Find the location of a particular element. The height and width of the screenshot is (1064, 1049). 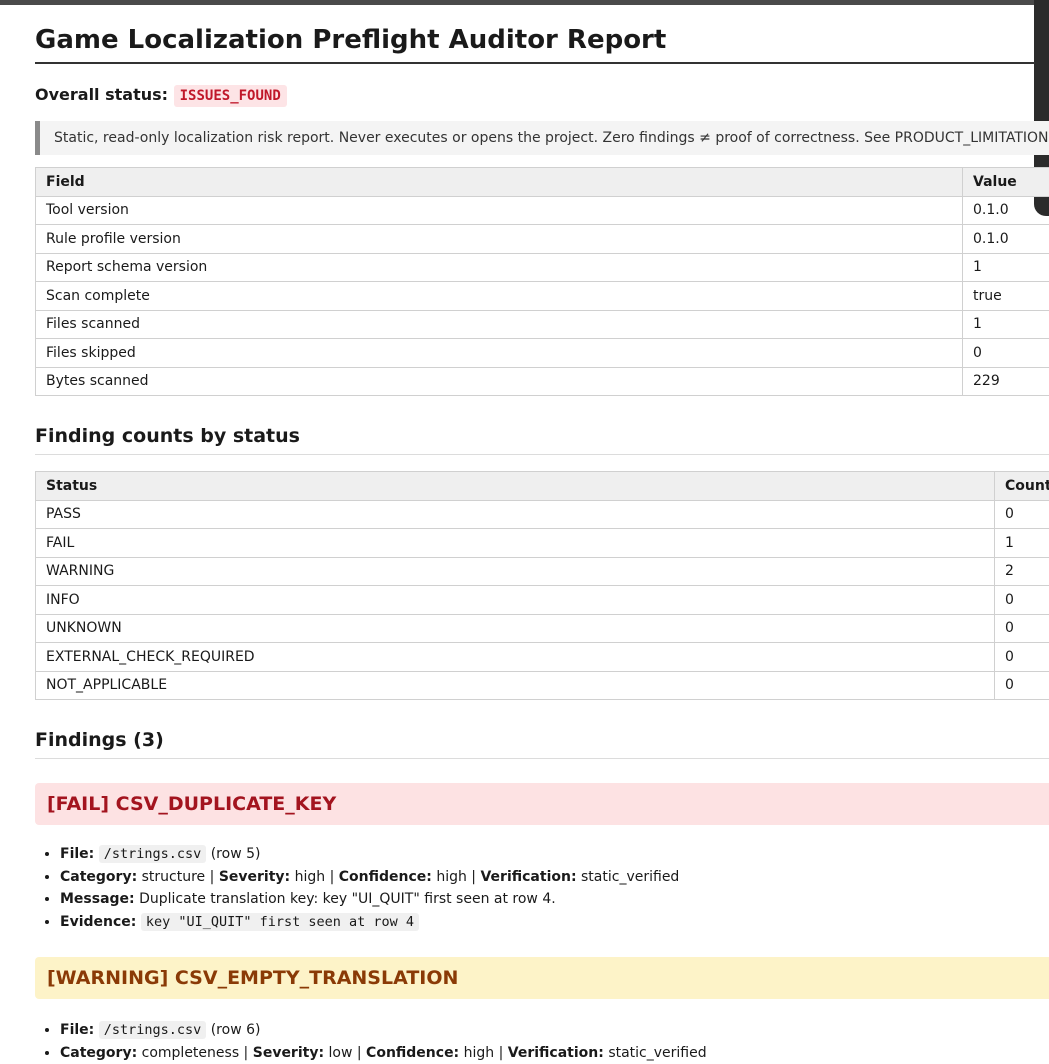

table-row: FAIL1 is located at coordinates (542, 543).